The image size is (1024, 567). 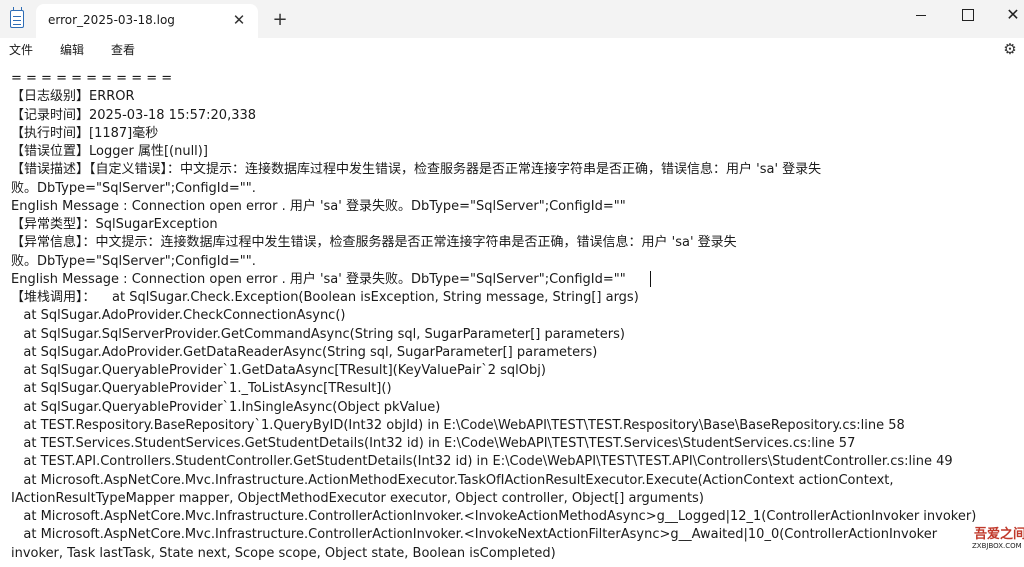 What do you see at coordinates (21, 49) in the screenshot?
I see `menu-file: 文件` at bounding box center [21, 49].